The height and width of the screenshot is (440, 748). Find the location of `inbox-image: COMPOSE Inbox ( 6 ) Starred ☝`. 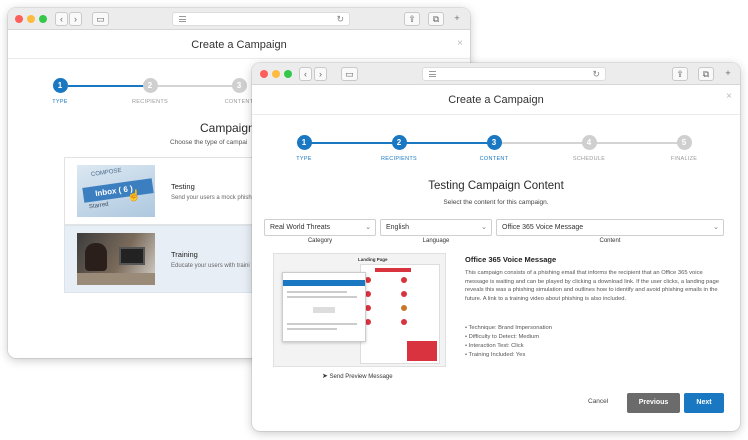

inbox-image: COMPOSE Inbox ( 6 ) Starred ☝ is located at coordinates (116, 191).